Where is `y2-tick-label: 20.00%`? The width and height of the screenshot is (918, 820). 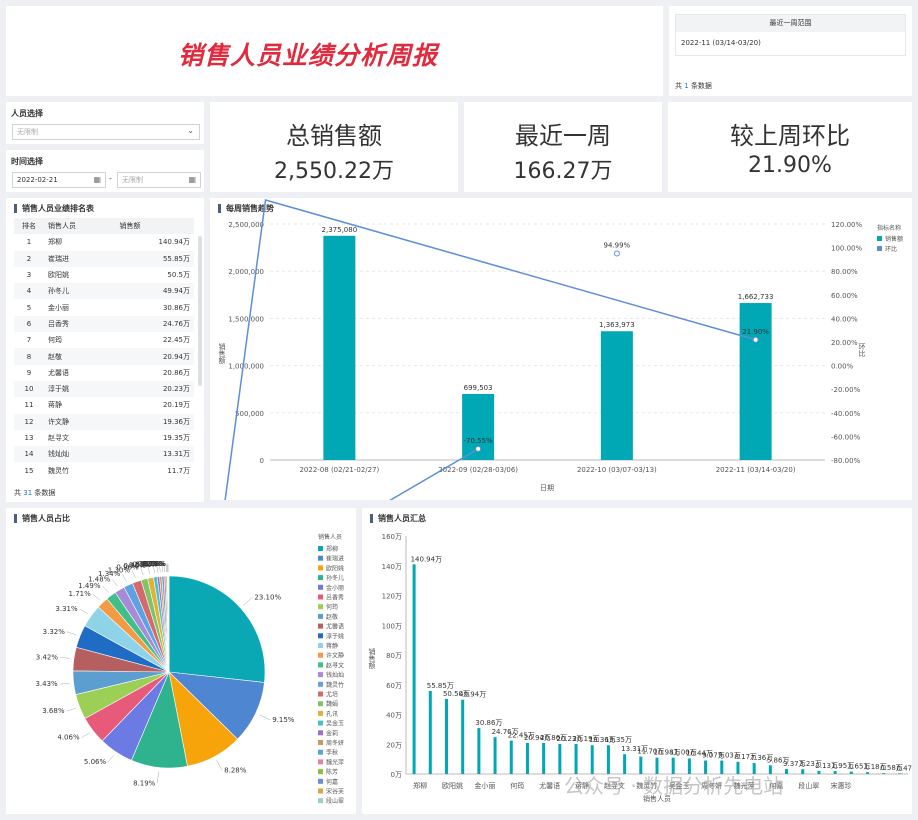 y2-tick-label: 20.00% is located at coordinates (844, 343).